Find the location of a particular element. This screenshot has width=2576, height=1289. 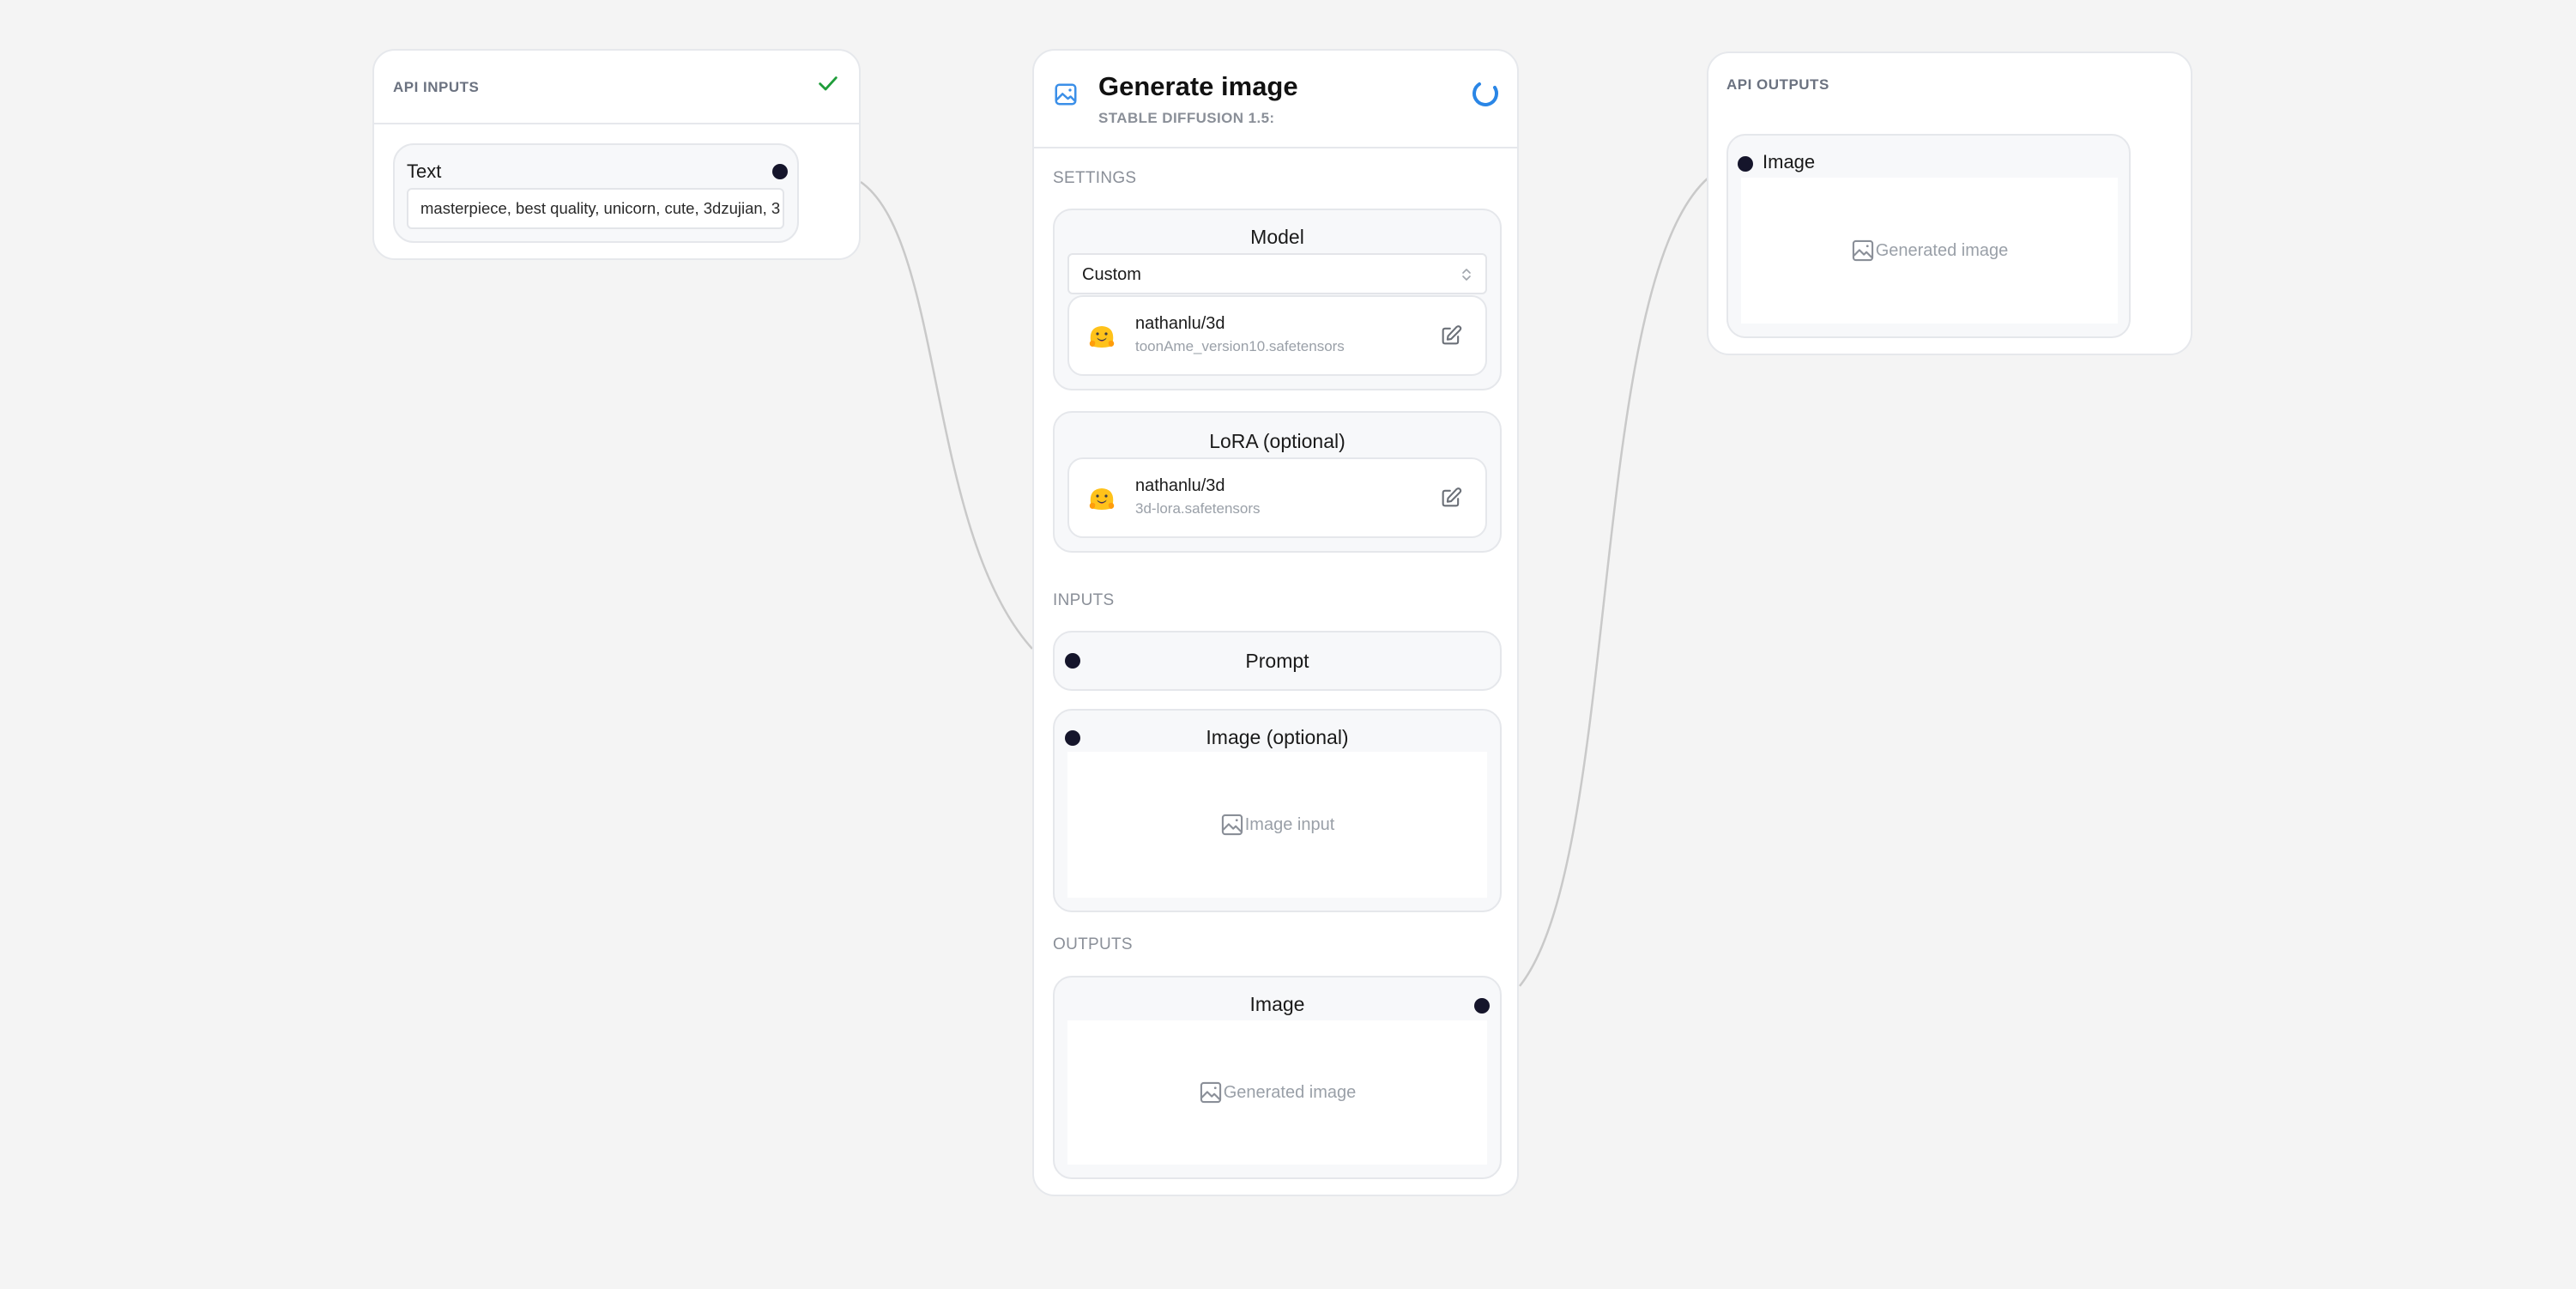

chevron-up-down-icon is located at coordinates (1466, 275).